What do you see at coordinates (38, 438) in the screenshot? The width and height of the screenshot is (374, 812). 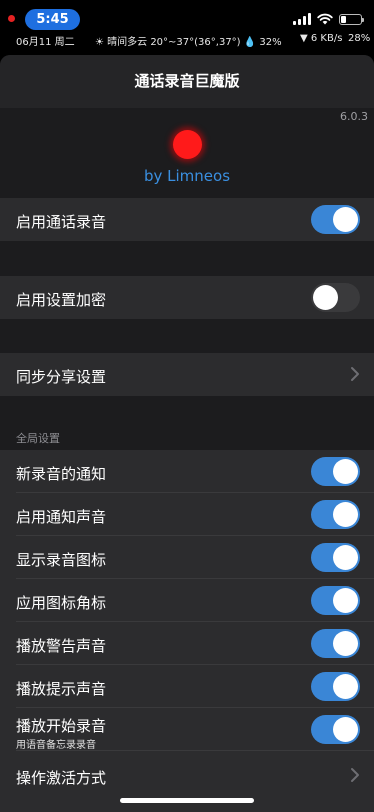 I see `global-settings-header: 全局设置` at bounding box center [38, 438].